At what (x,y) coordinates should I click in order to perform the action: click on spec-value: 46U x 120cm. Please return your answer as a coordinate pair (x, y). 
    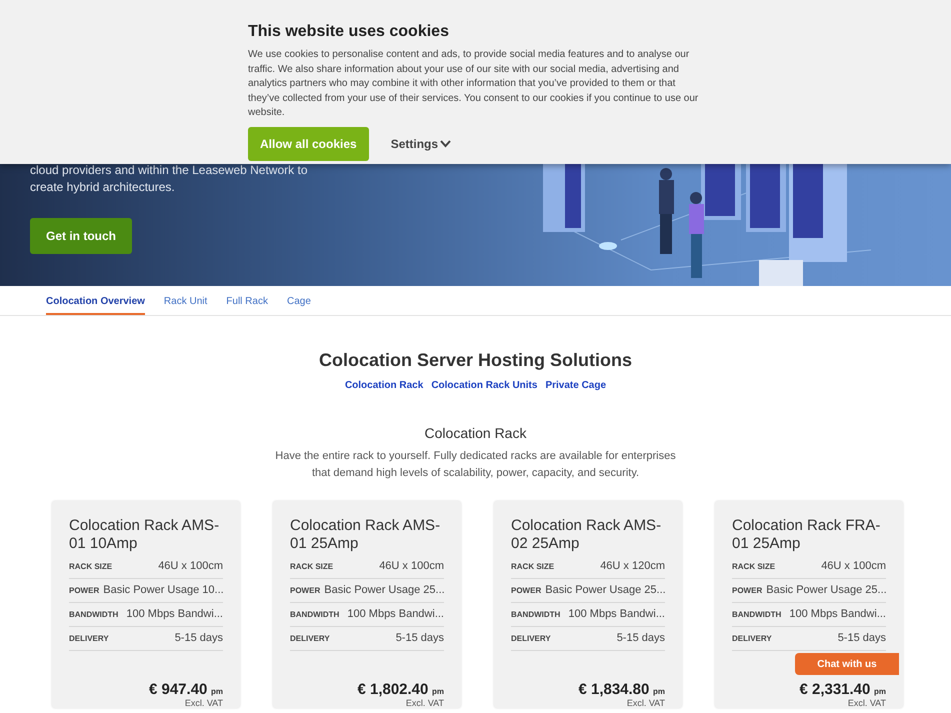
    Looking at the image, I should click on (632, 566).